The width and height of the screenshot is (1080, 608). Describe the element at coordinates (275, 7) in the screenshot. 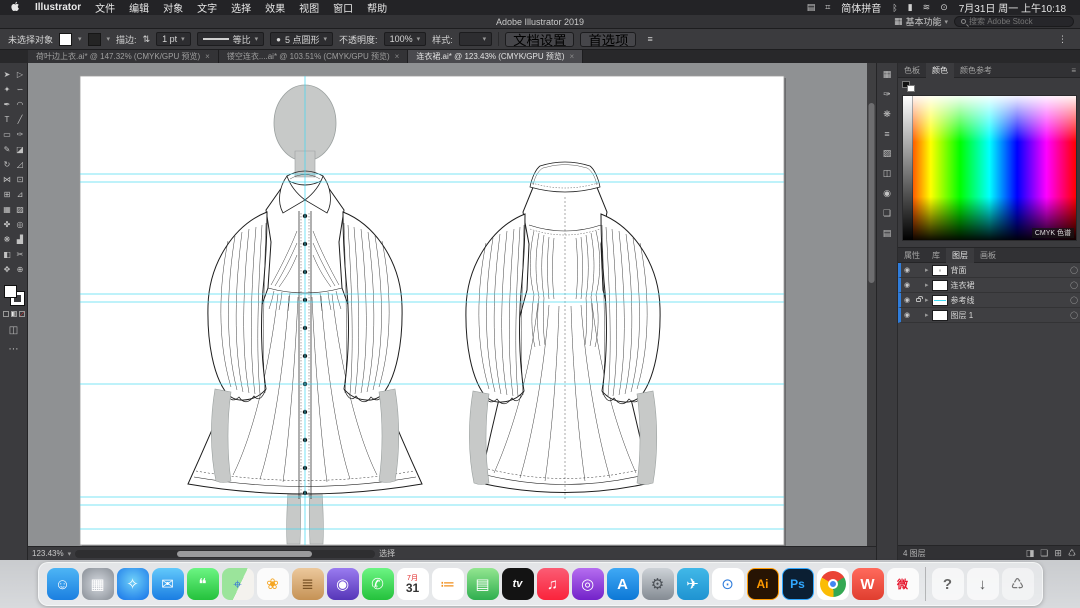

I see `menu-effect: 效果` at that location.